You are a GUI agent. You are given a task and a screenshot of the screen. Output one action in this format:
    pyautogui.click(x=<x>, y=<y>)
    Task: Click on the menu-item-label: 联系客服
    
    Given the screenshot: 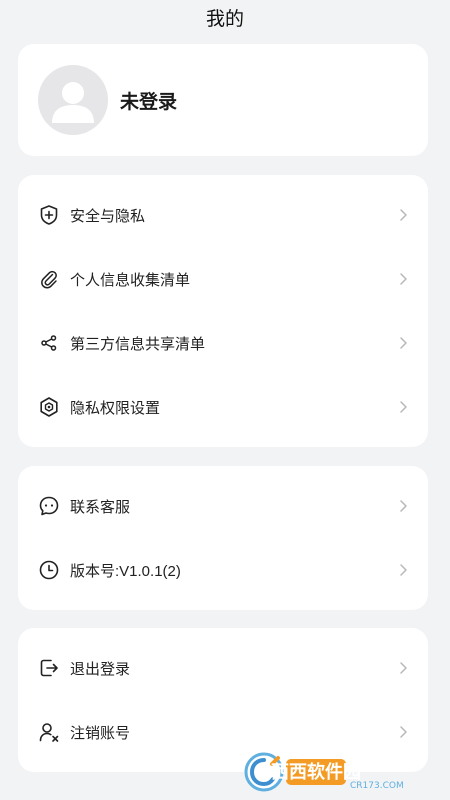 What is the action you would take?
    pyautogui.click(x=100, y=507)
    